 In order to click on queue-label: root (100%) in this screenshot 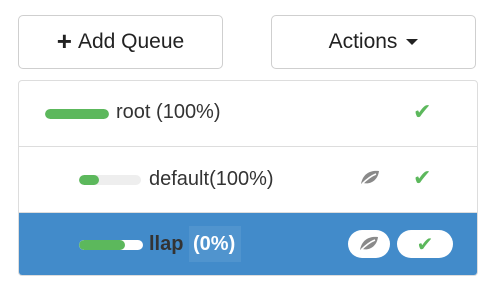, I will do `click(168, 112)`.